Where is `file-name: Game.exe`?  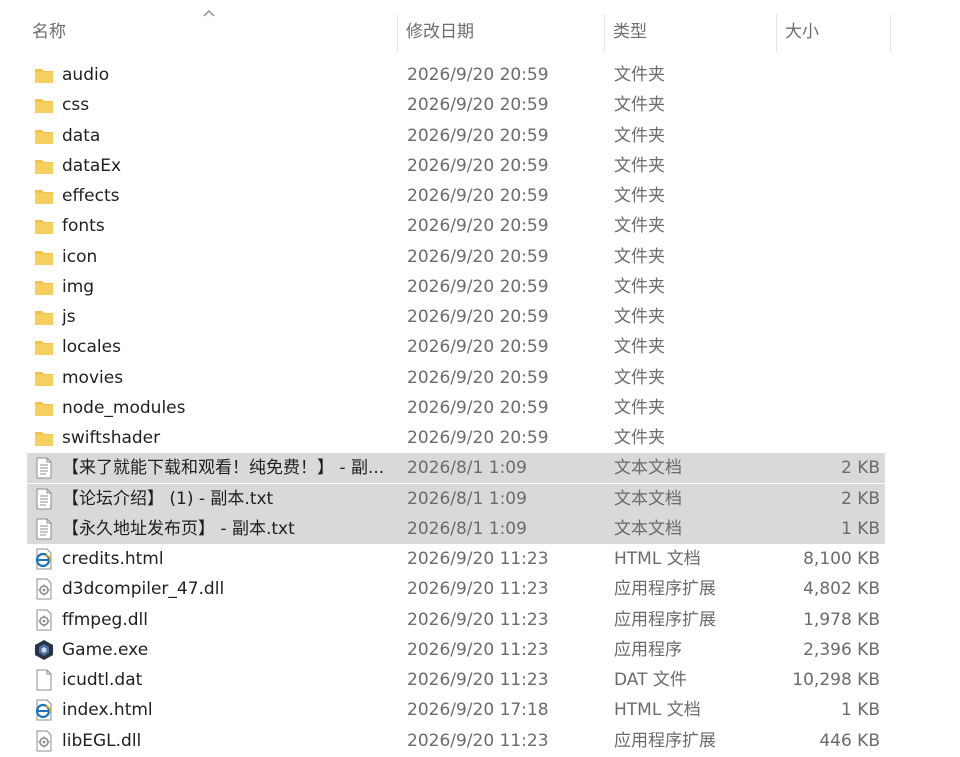
file-name: Game.exe is located at coordinates (227, 650).